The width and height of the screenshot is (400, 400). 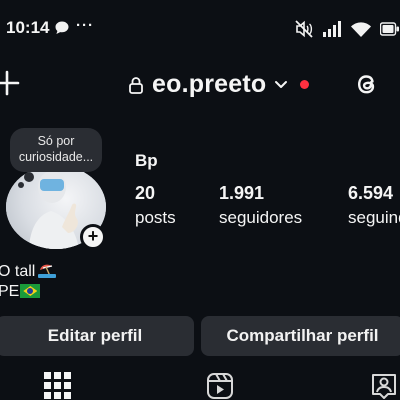 I want to click on display-name: Bp, so click(x=146, y=160).